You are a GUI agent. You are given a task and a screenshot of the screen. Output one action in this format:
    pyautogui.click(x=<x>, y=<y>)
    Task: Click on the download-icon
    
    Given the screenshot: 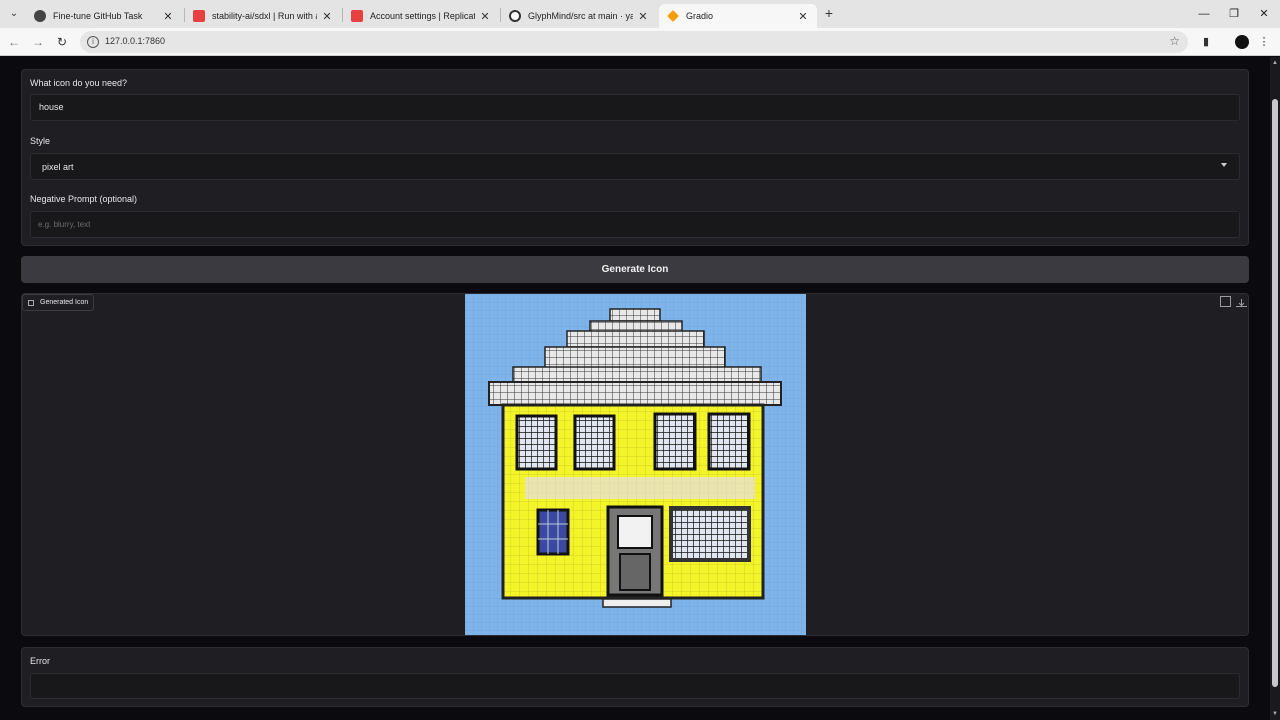 What is the action you would take?
    pyautogui.click(x=1241, y=301)
    